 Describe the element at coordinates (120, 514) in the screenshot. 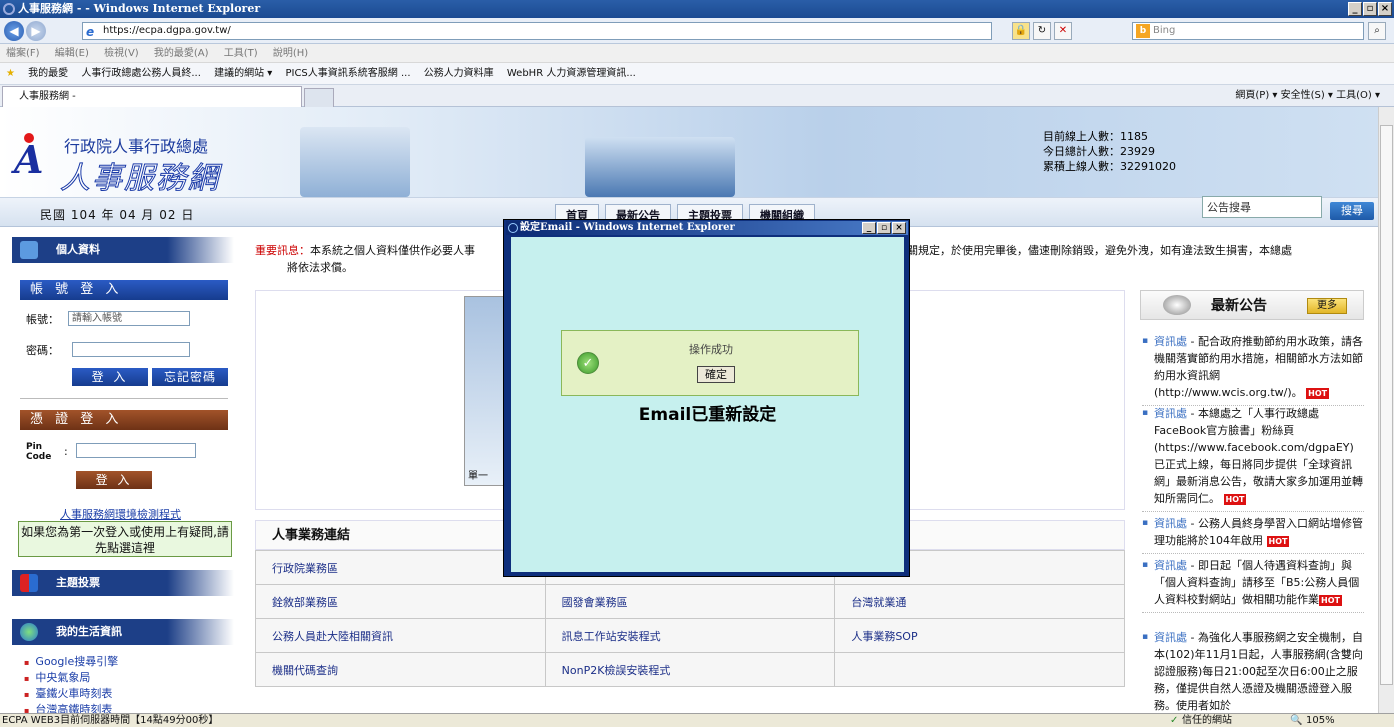

I see `env-check-link: 人事服務網環境檢測程式` at that location.